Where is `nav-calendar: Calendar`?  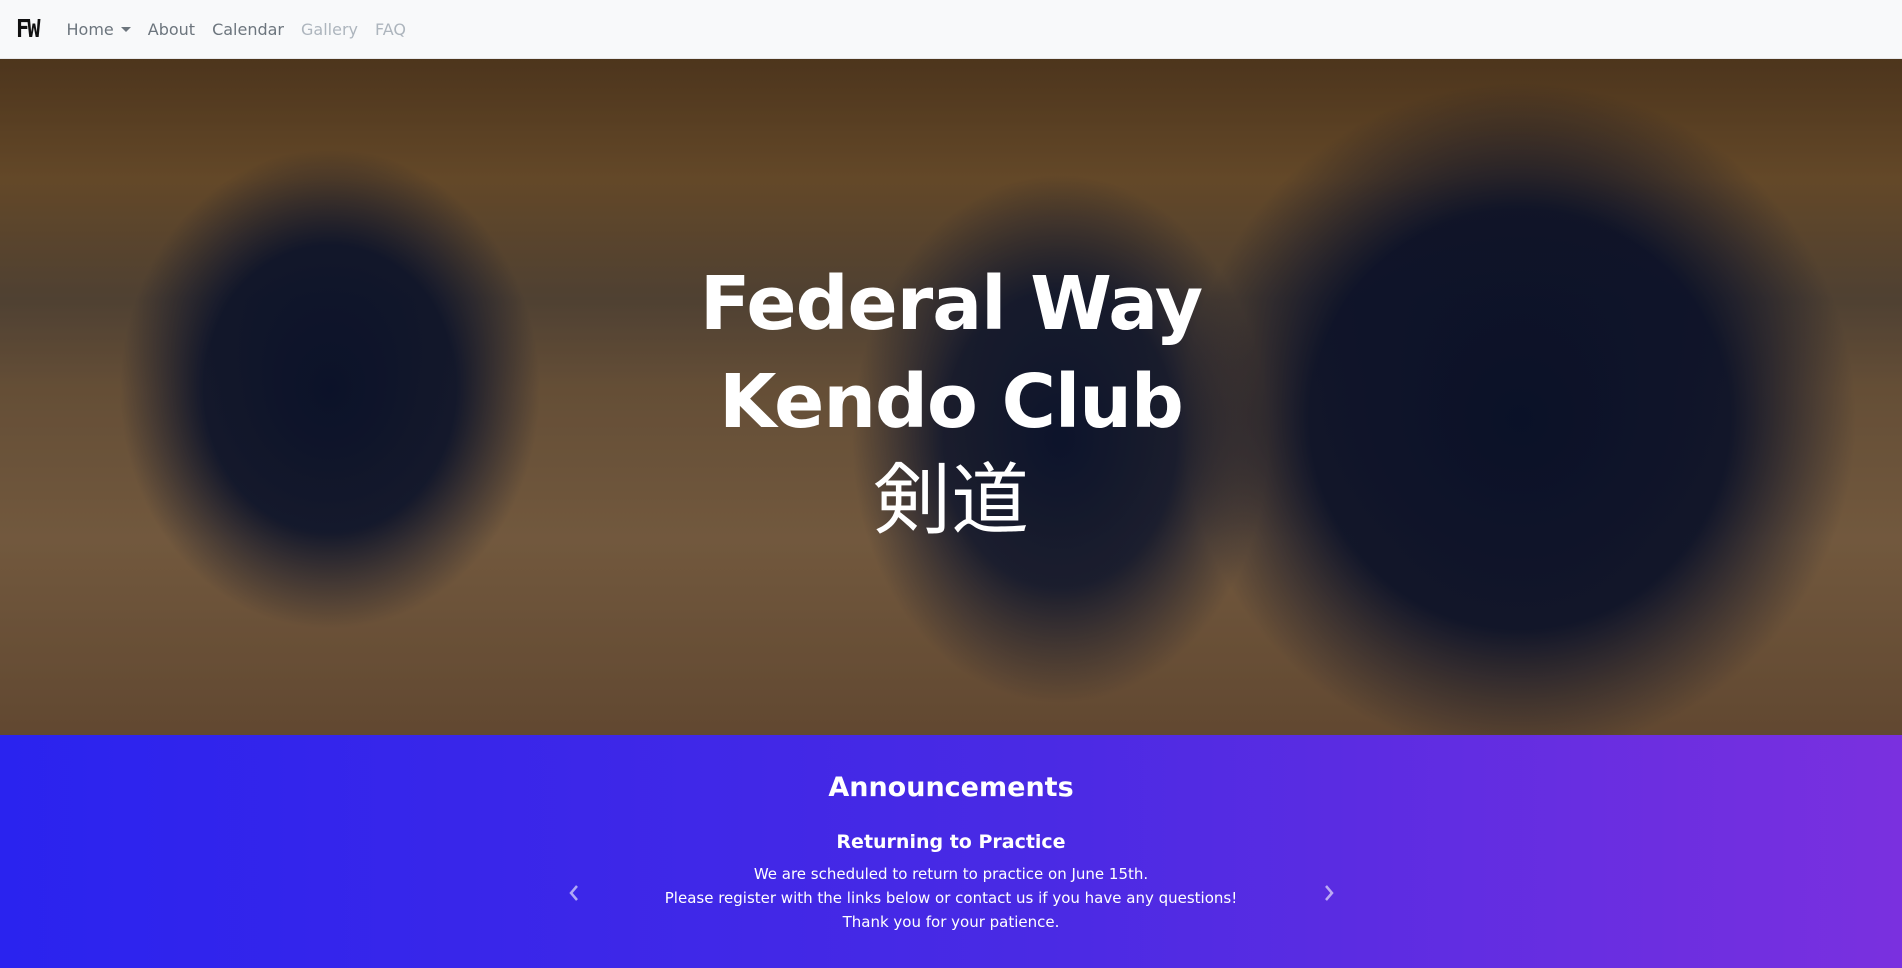
nav-calendar: Calendar is located at coordinates (248, 29).